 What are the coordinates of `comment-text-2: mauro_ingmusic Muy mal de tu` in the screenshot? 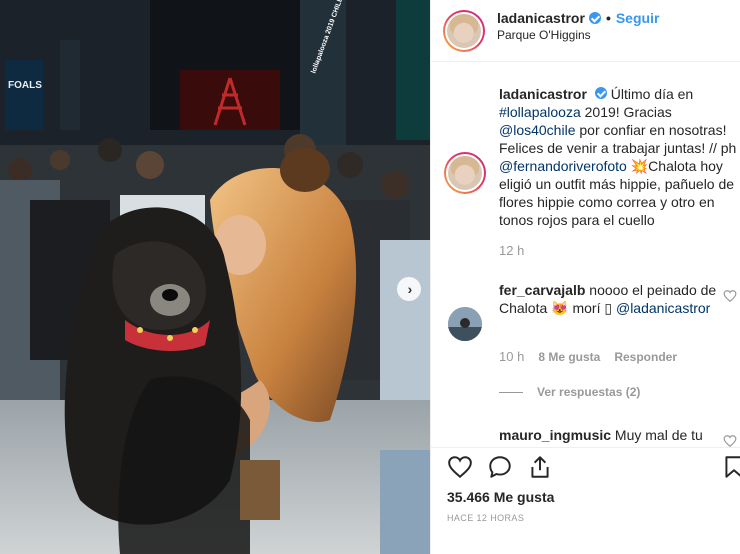 It's located at (614, 435).